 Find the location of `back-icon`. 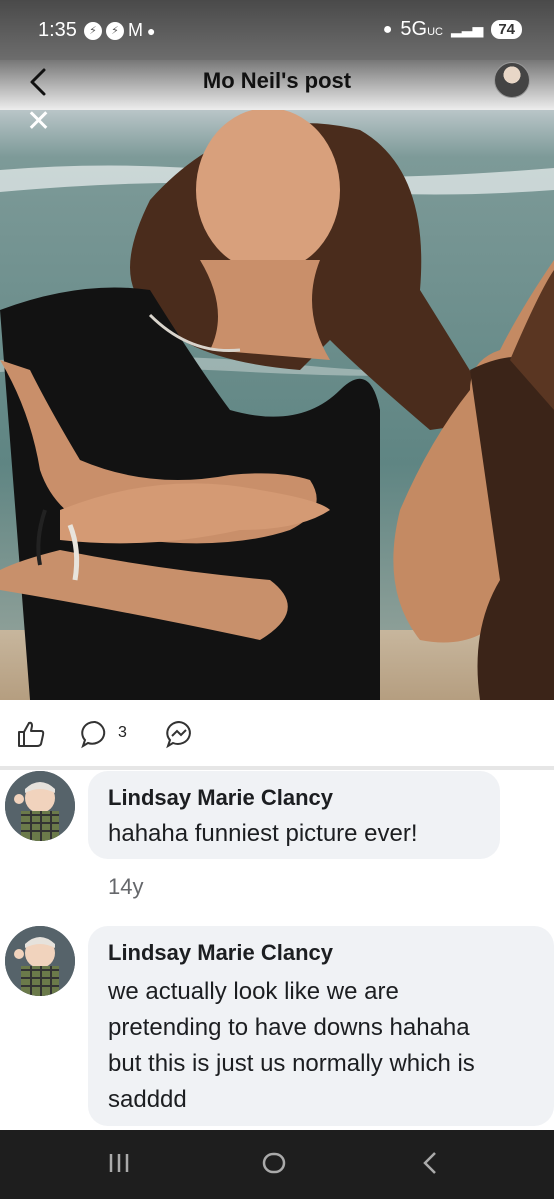

back-icon is located at coordinates (431, 1163).